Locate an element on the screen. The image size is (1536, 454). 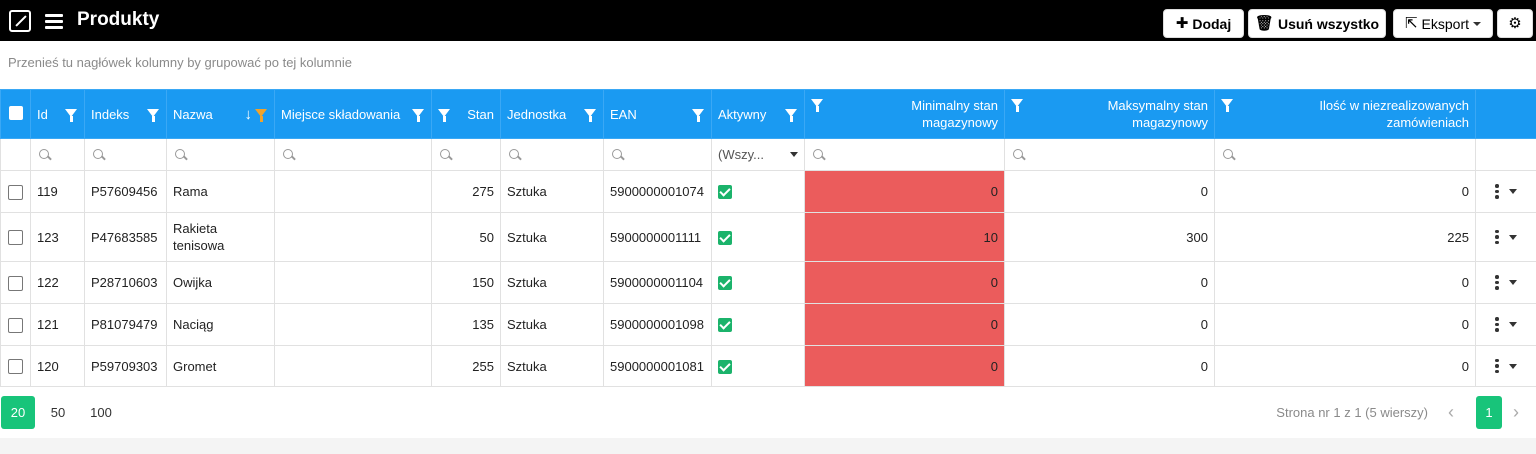
column-header-index: Indeks is located at coordinates (125, 114).